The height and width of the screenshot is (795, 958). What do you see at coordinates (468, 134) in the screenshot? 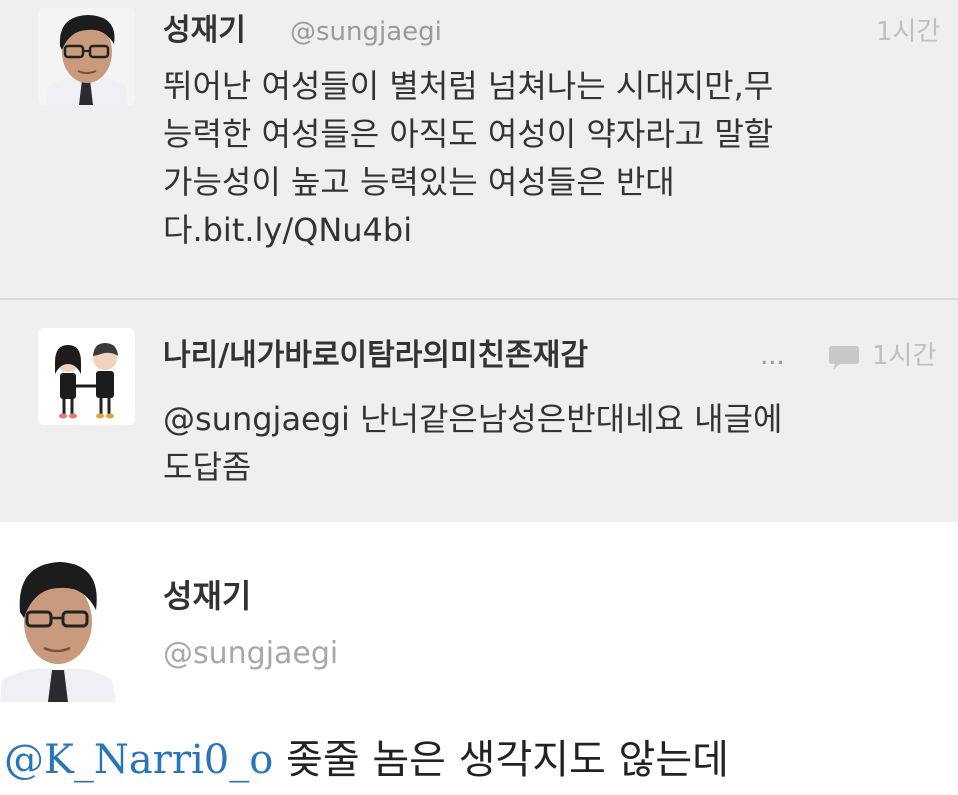
I see `tweet-text-line: 능력한 여성들은 아직도 여성이 약자라고 말할` at bounding box center [468, 134].